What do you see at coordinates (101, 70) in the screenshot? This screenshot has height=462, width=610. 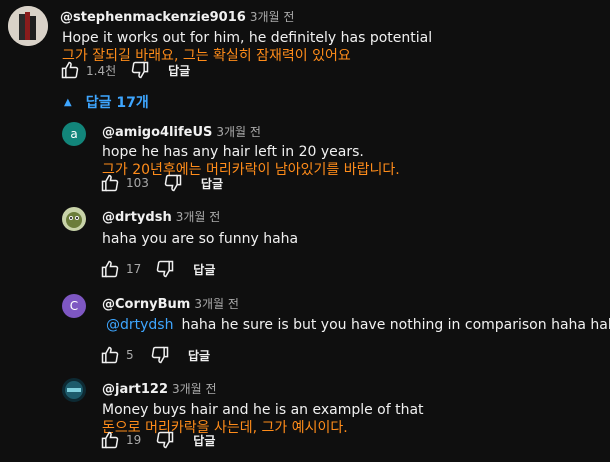 I see `like-count: 1.4천` at bounding box center [101, 70].